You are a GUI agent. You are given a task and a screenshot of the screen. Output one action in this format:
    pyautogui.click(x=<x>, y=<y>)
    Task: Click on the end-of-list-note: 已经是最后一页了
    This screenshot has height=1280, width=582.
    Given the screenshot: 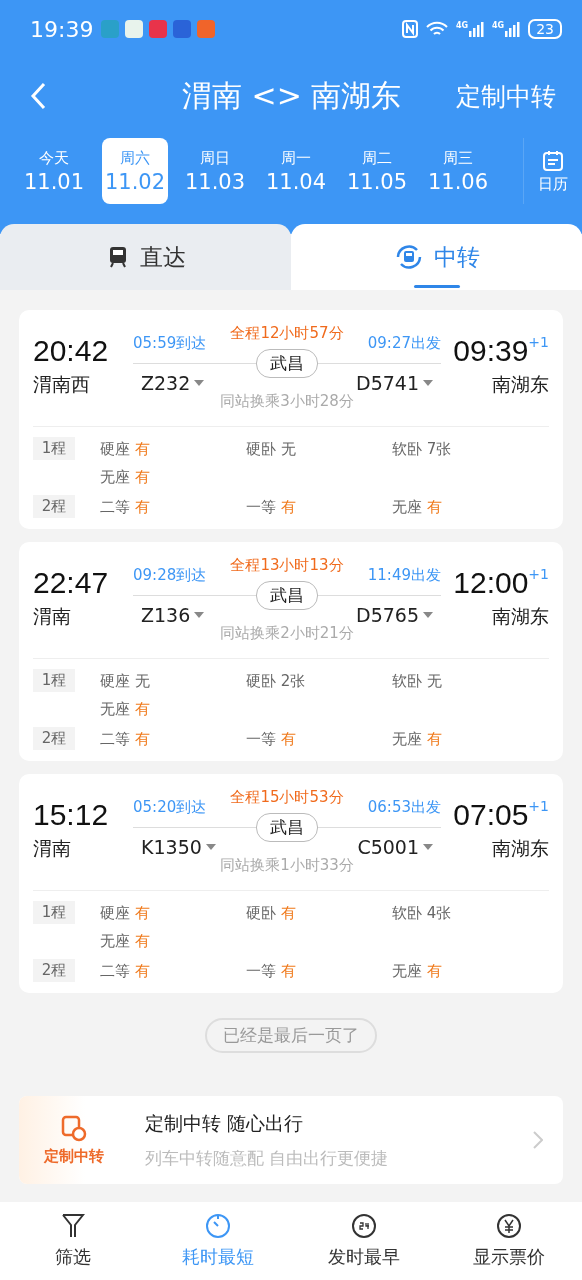 What is the action you would take?
    pyautogui.click(x=291, y=1035)
    